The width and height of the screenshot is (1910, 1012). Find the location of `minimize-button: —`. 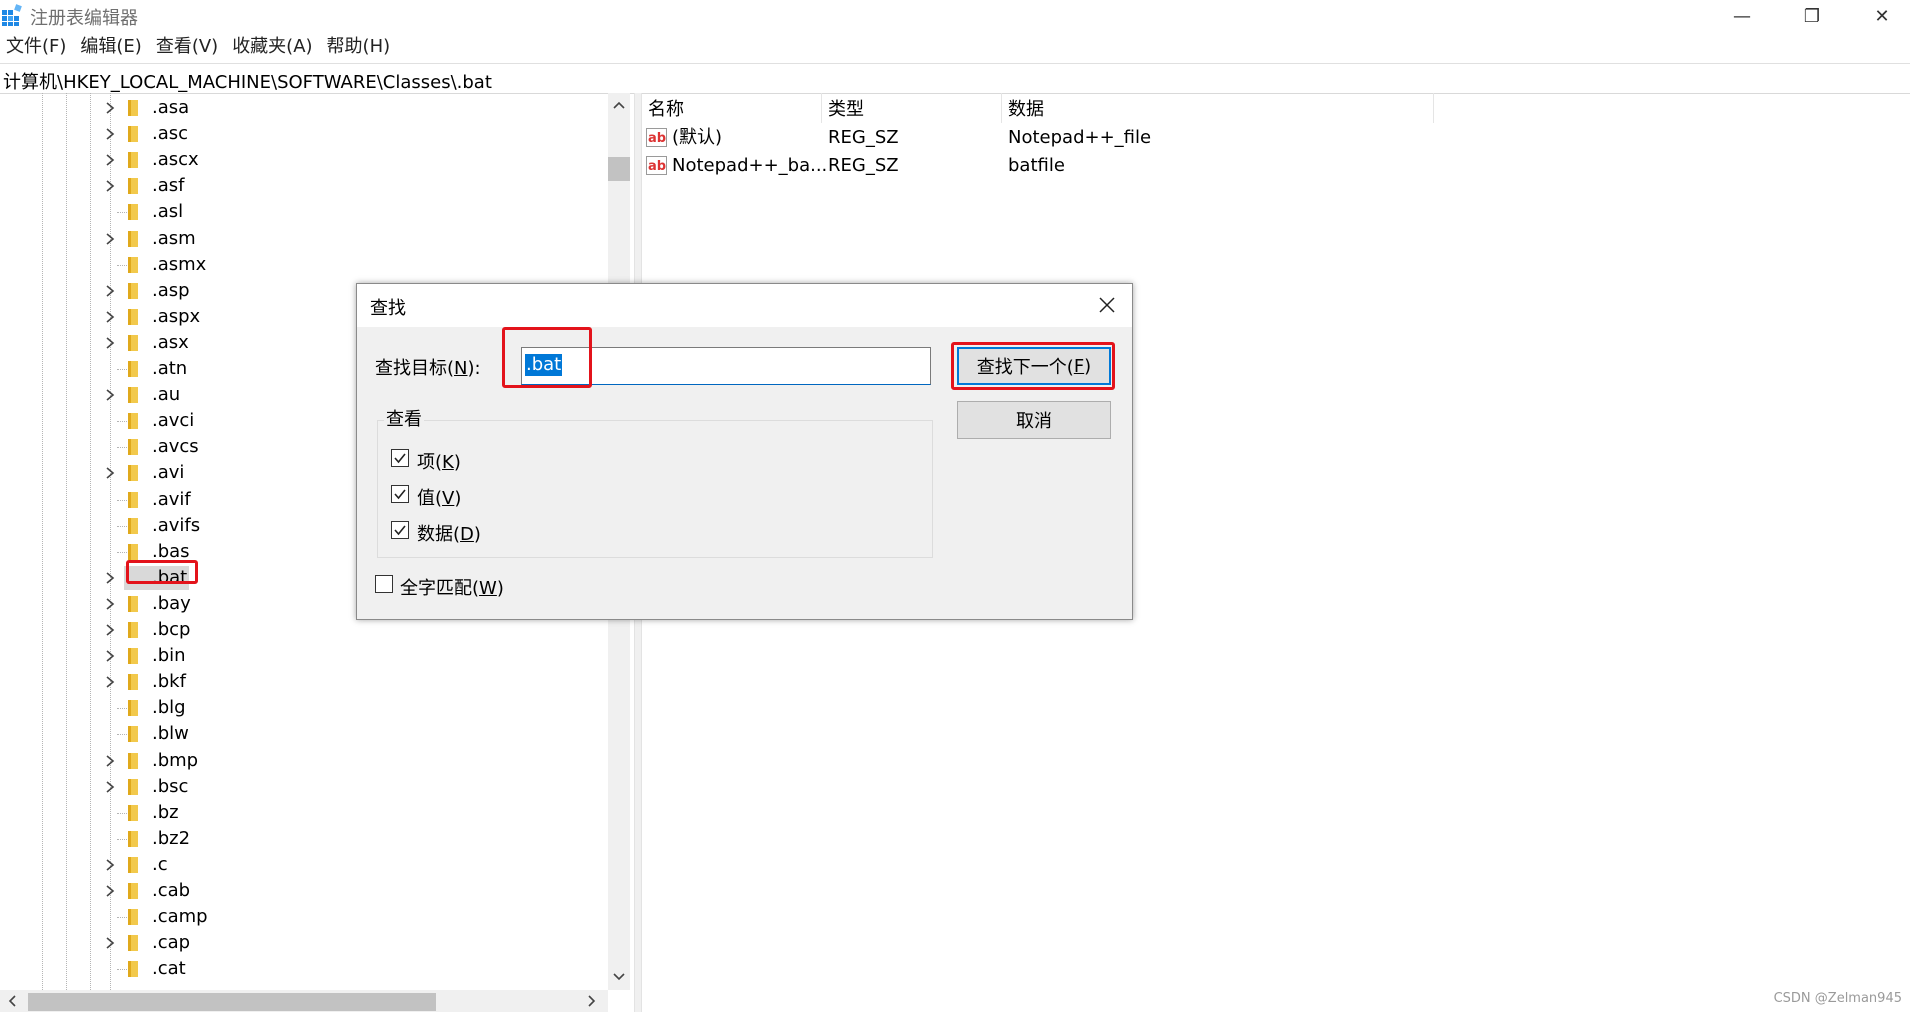

minimize-button: — is located at coordinates (1742, 16).